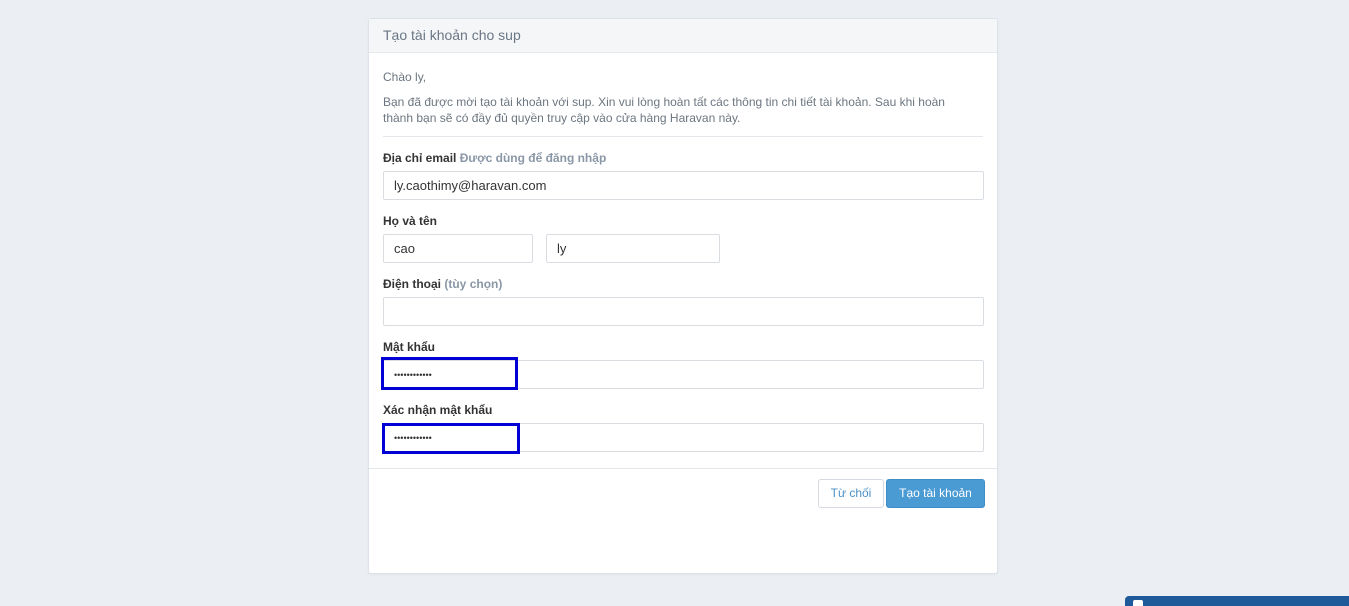 The image size is (1349, 606). Describe the element at coordinates (473, 284) in the screenshot. I see `phone-hint: (tùy chọn)` at that location.